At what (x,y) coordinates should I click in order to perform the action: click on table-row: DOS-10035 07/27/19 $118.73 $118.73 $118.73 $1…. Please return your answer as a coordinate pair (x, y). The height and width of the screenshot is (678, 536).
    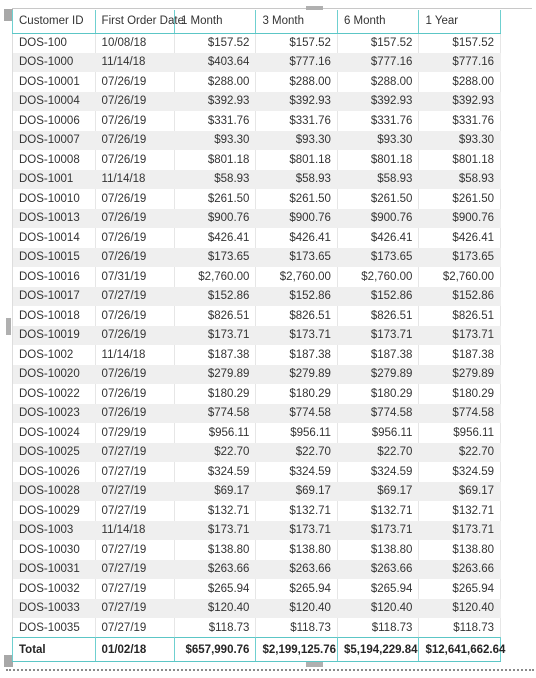
    Looking at the image, I should click on (256, 628).